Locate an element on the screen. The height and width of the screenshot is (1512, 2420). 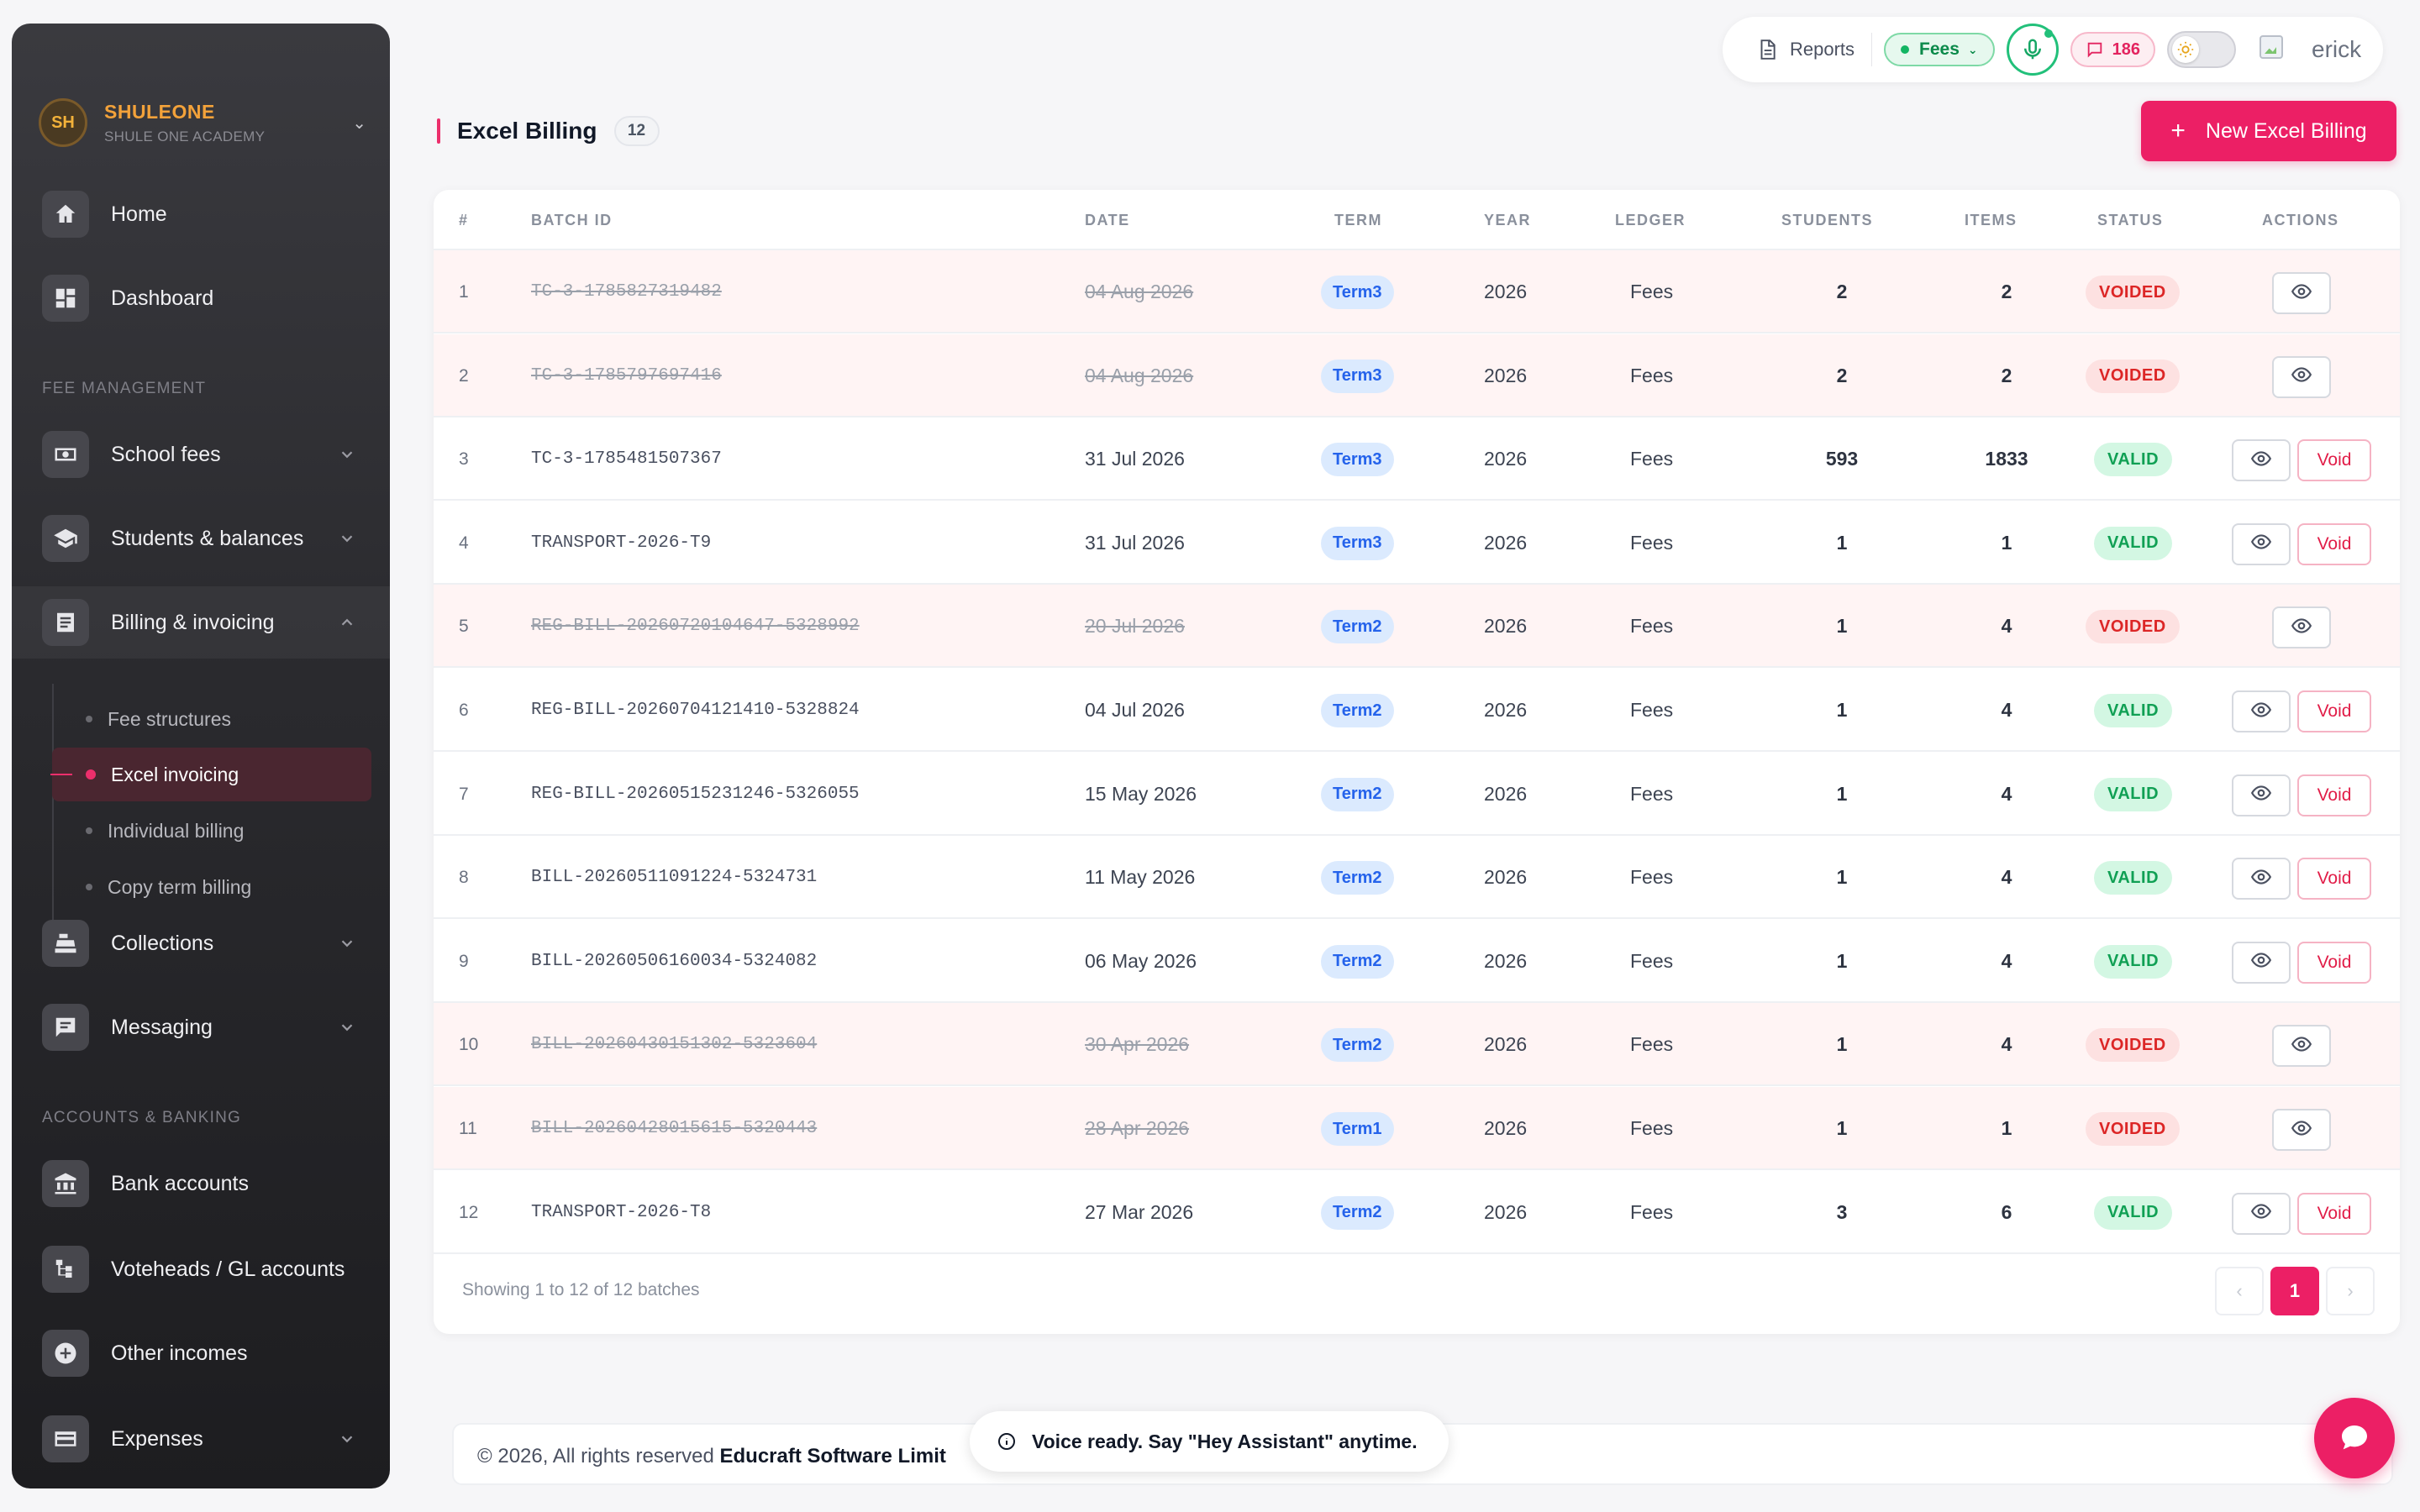
sidebar-item-dashboard: Dashboard is located at coordinates (201, 298).